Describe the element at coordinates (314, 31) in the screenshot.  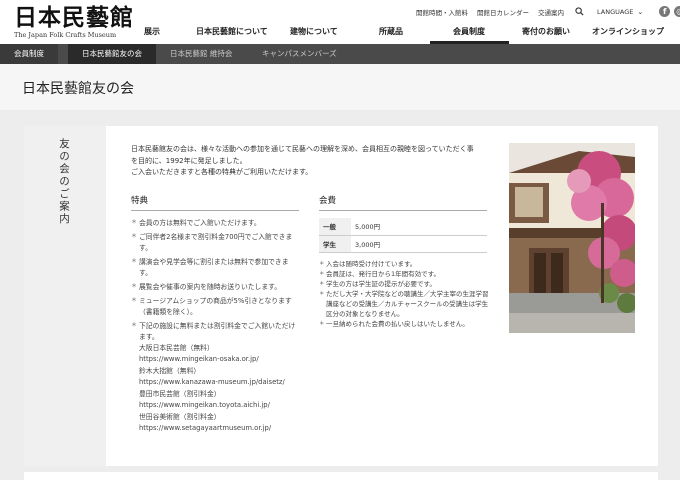
I see `nav-building: 建物について` at that location.